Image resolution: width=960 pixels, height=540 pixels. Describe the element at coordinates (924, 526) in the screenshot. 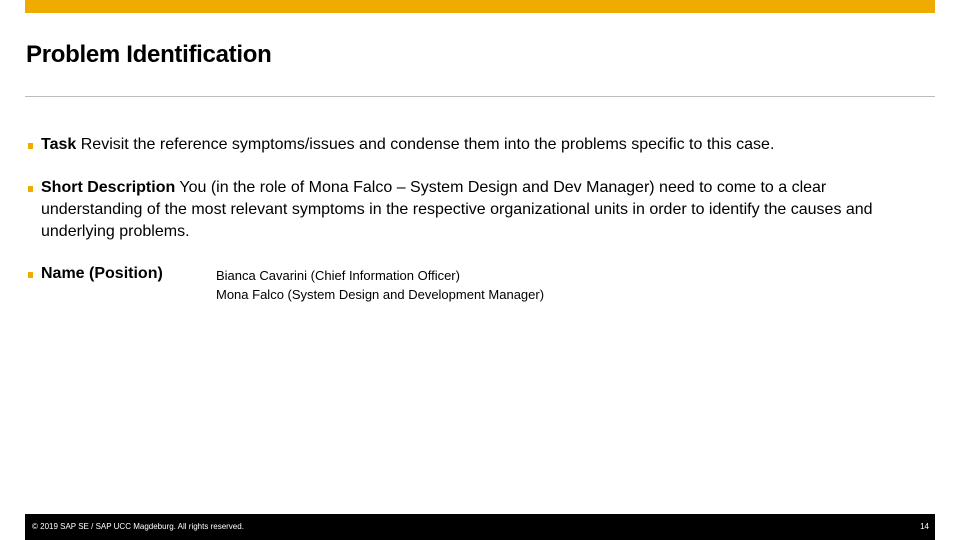

I see `page-number: 14` at that location.